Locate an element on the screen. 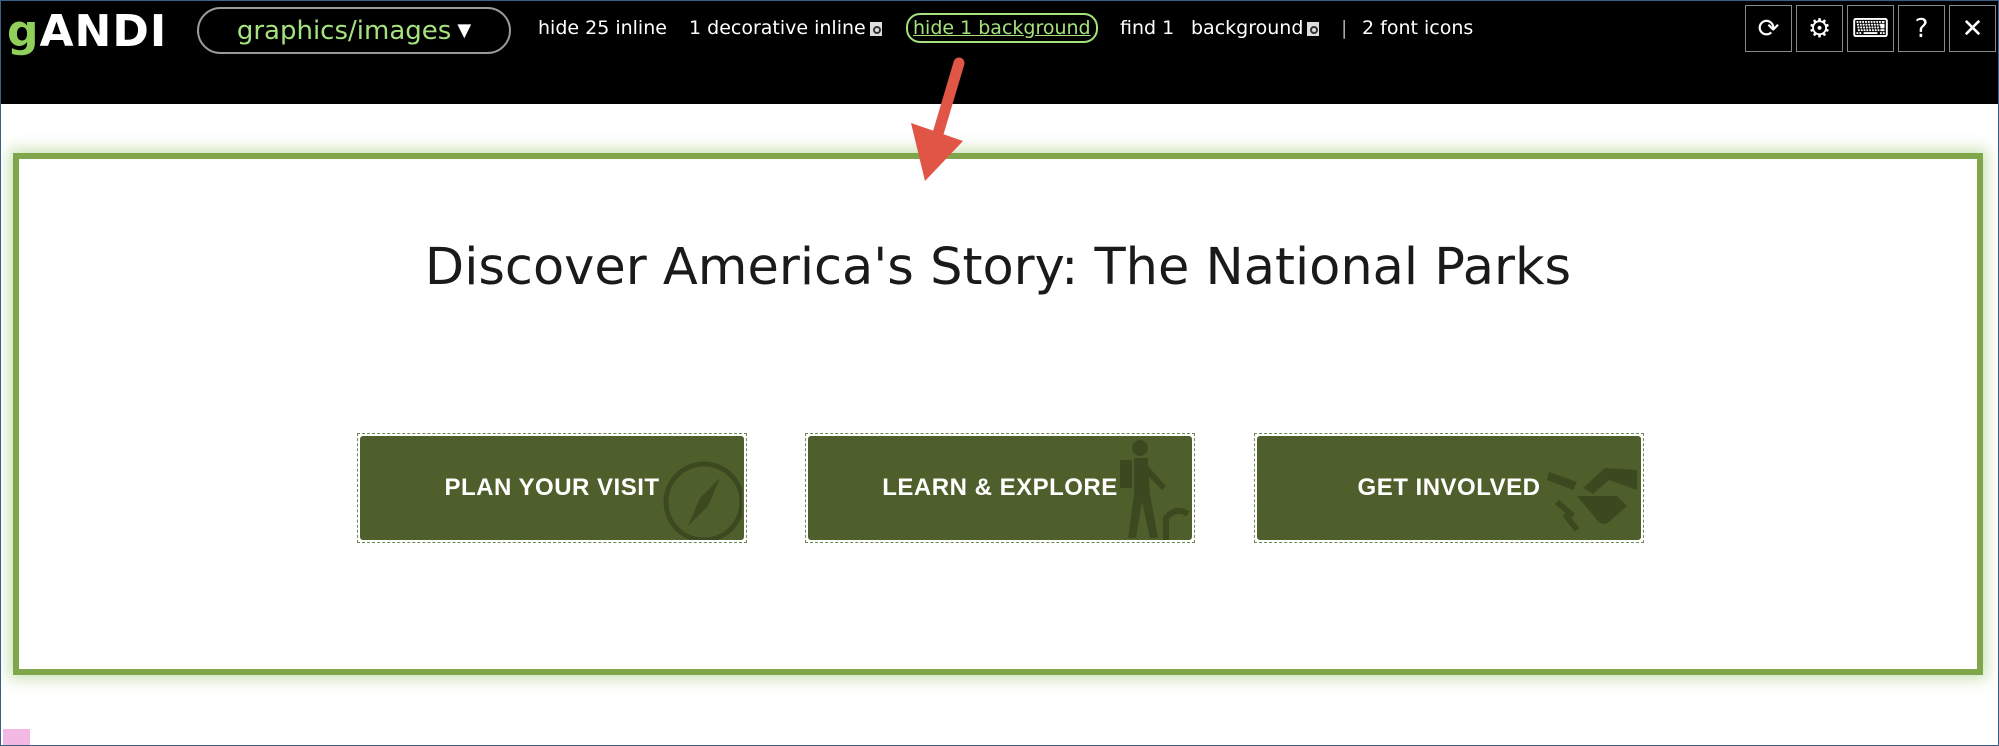 The image size is (1999, 746). decorative-inline-label: 1 decorative inline is located at coordinates (777, 28).